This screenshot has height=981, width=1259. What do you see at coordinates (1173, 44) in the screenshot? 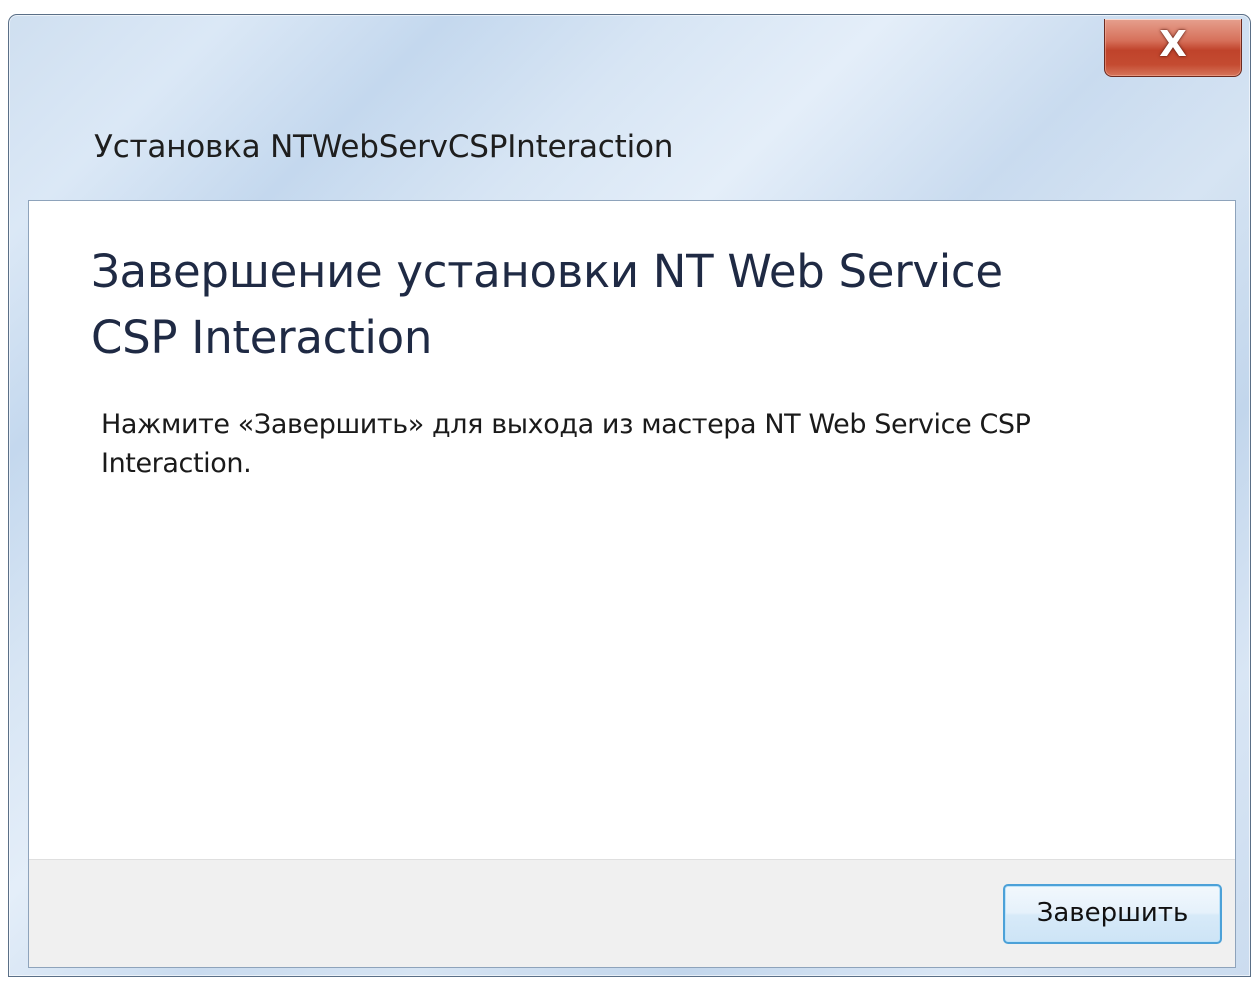
I see `close-icon: X` at bounding box center [1173, 44].